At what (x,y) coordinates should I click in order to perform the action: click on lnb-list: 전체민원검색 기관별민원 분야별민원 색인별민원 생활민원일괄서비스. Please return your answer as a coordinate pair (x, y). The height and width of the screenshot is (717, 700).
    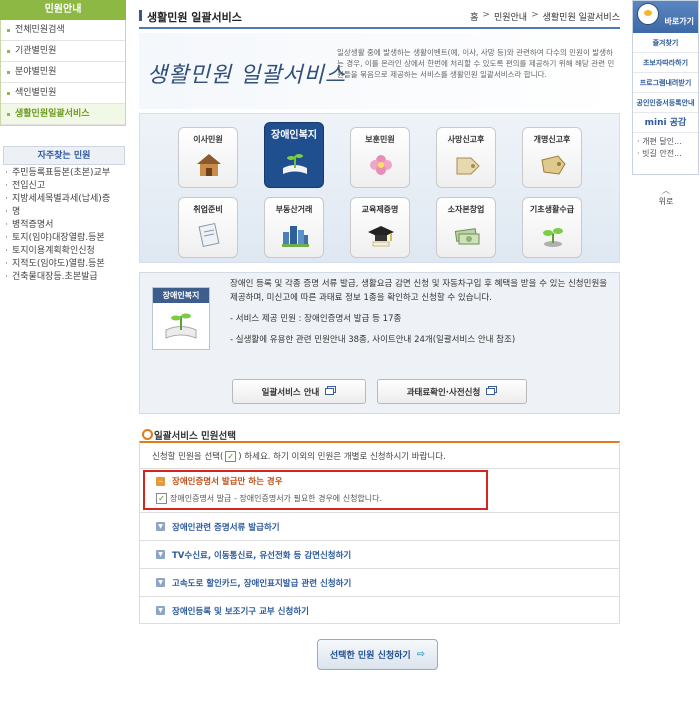
    Looking at the image, I should click on (63, 73).